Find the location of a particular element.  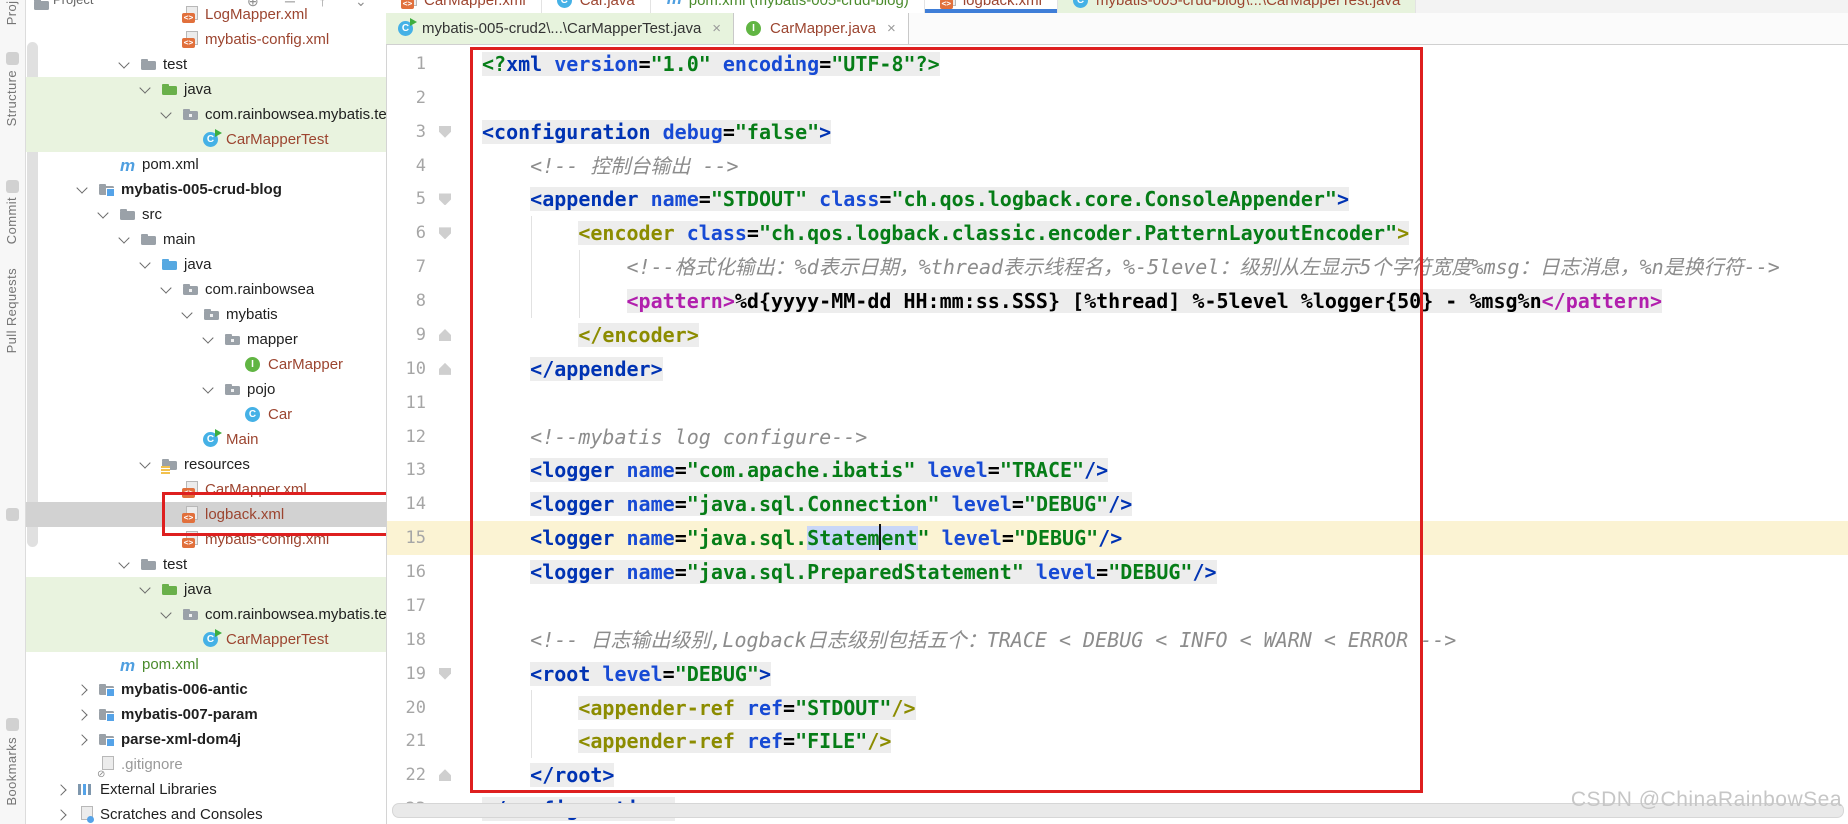

tool-button-bookmarks: Bookmarks is located at coordinates (11, 771).